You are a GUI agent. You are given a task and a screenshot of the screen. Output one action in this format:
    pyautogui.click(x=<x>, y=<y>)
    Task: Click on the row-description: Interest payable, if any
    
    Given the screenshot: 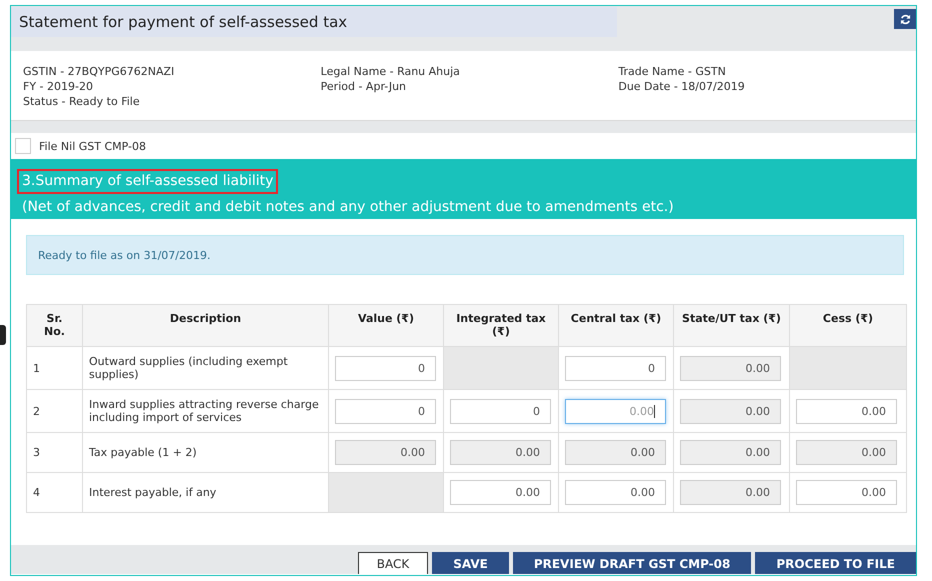 What is the action you would take?
    pyautogui.click(x=205, y=492)
    